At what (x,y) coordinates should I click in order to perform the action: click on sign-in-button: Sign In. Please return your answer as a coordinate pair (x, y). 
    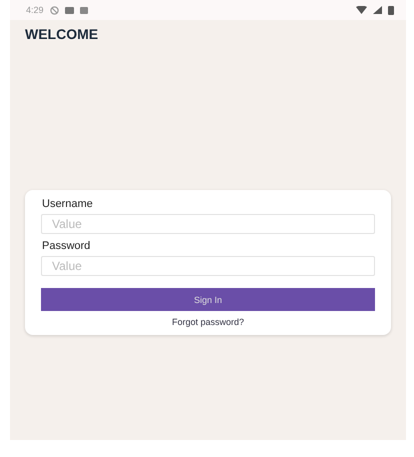
    Looking at the image, I should click on (208, 299).